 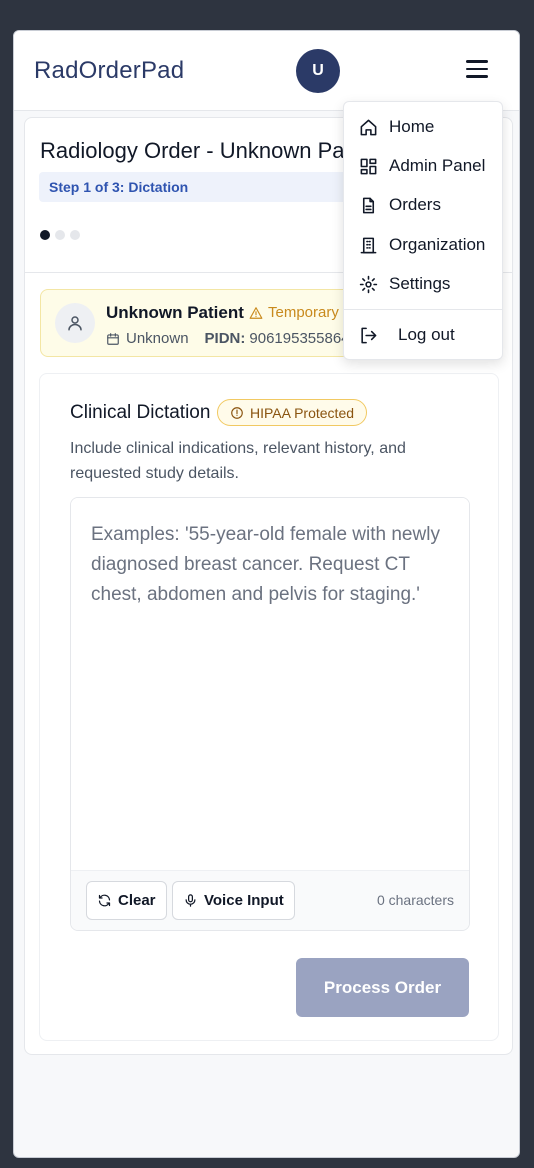 I want to click on voice-input-button: Voice Input, so click(x=233, y=900).